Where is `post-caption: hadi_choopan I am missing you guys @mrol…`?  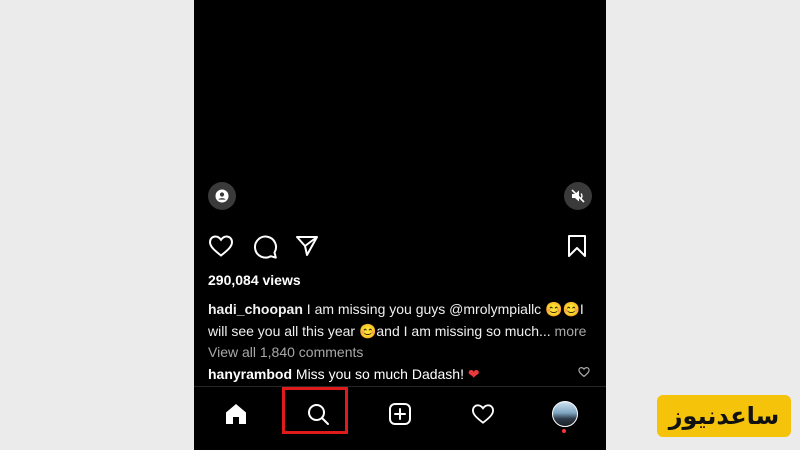
post-caption: hadi_choopan I am missing you guys @mrol… is located at coordinates (401, 320).